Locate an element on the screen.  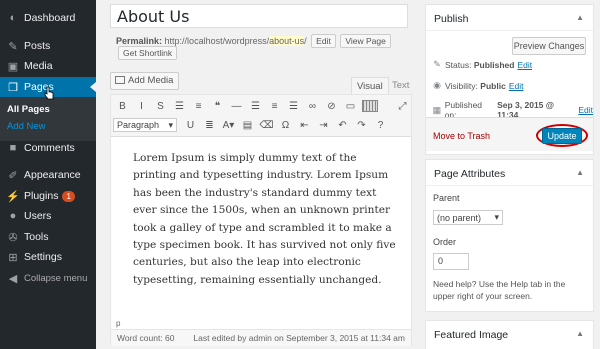
menu-settings: ⊞ Settings is located at coordinates (48, 257).